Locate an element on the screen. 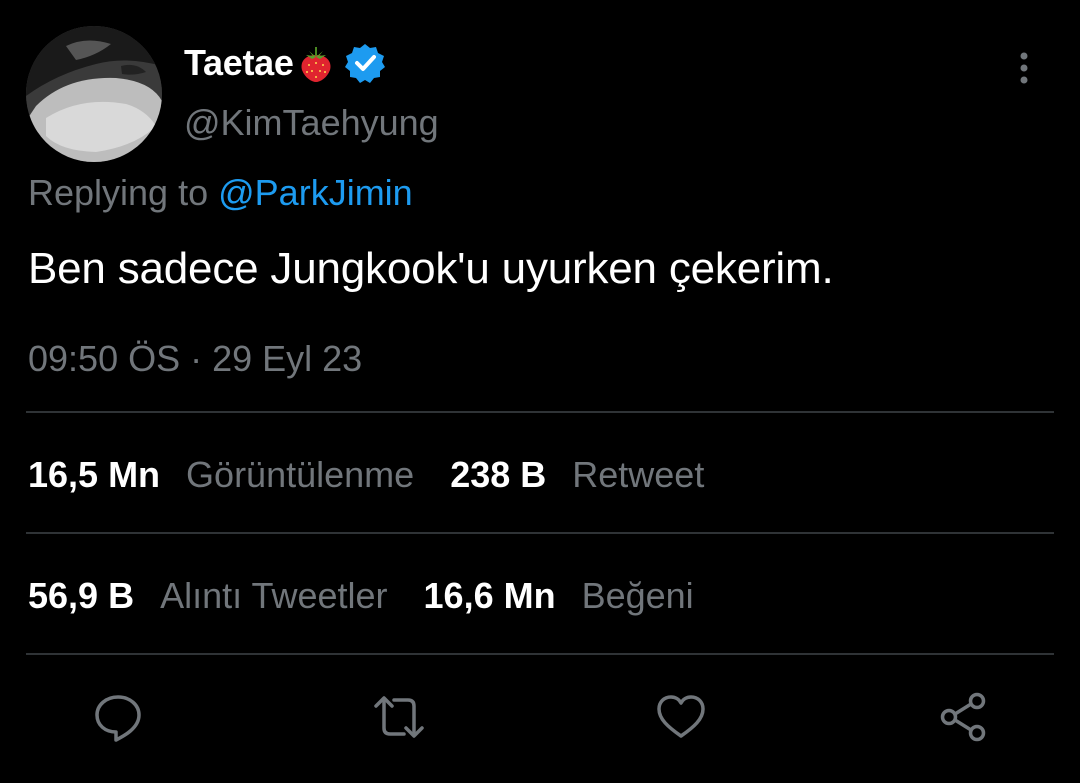 The width and height of the screenshot is (1080, 783). reply-button is located at coordinates (118, 717).